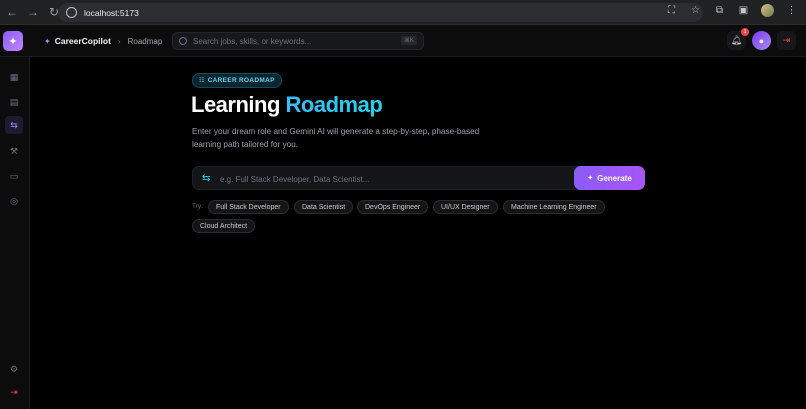 The width and height of the screenshot is (806, 409). I want to click on notifications-button: 🔔︎ 1, so click(738, 39).